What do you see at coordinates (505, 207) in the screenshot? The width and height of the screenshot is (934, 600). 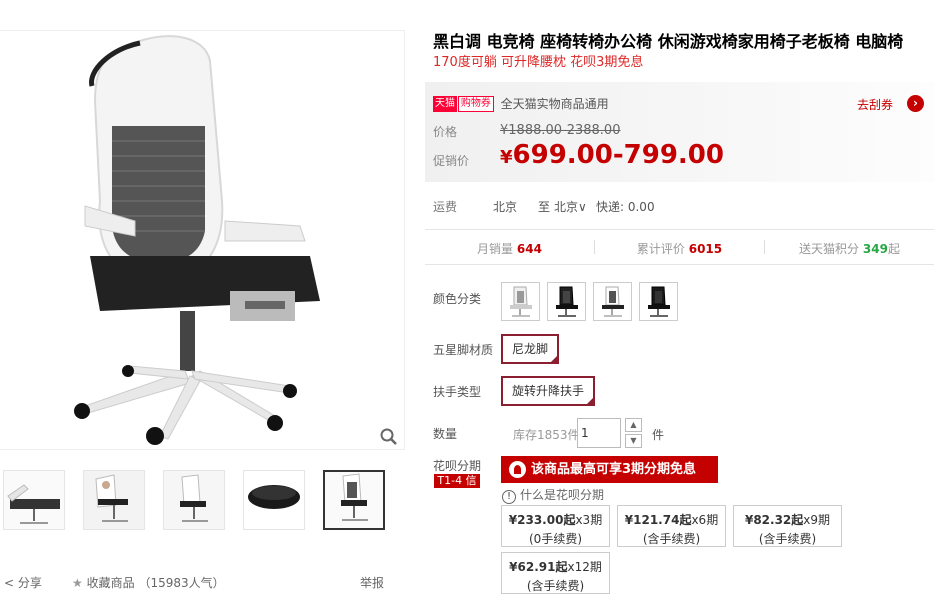 I see `shipping-from: 北京` at bounding box center [505, 207].